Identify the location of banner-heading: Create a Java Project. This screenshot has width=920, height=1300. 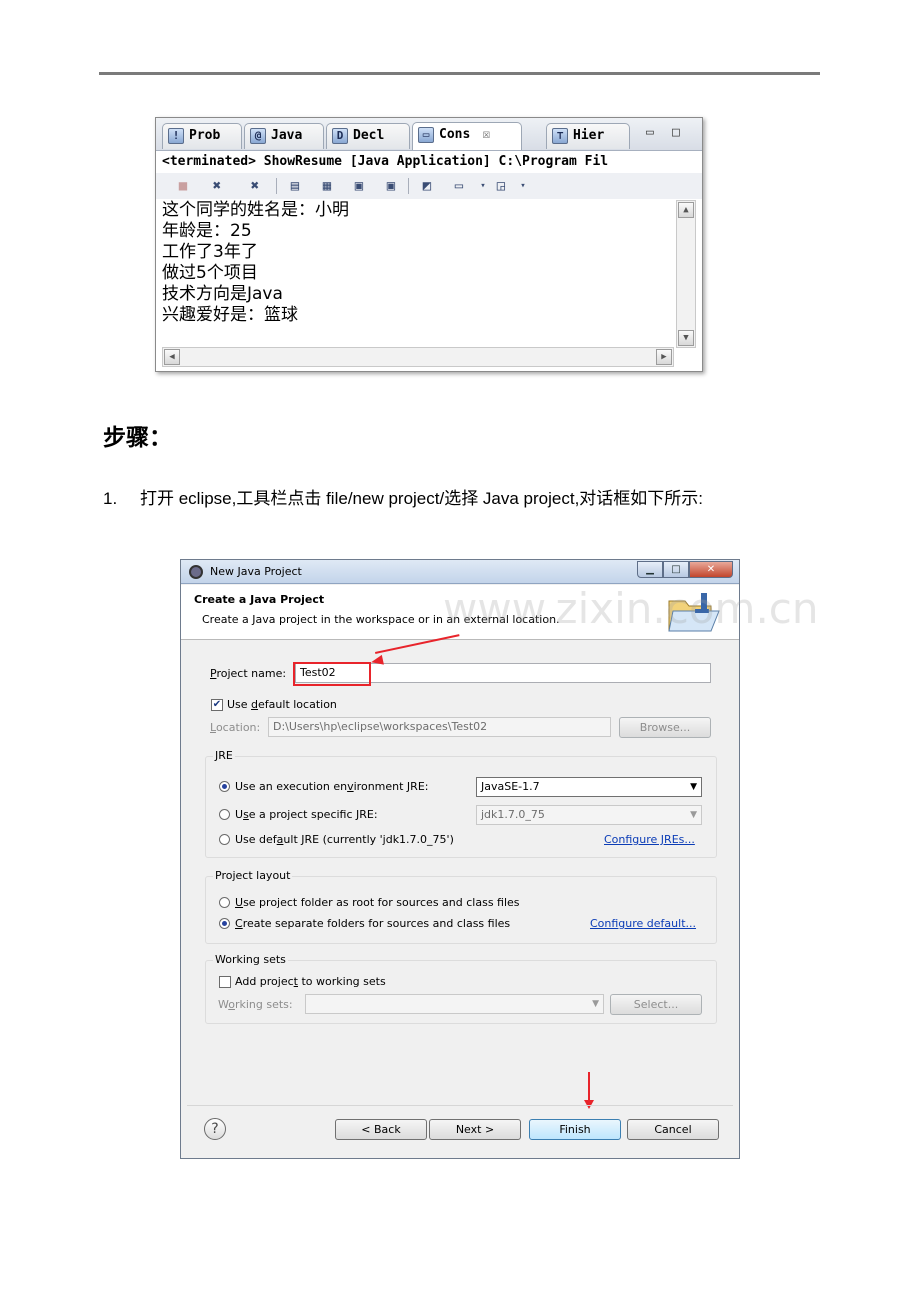
(259, 599).